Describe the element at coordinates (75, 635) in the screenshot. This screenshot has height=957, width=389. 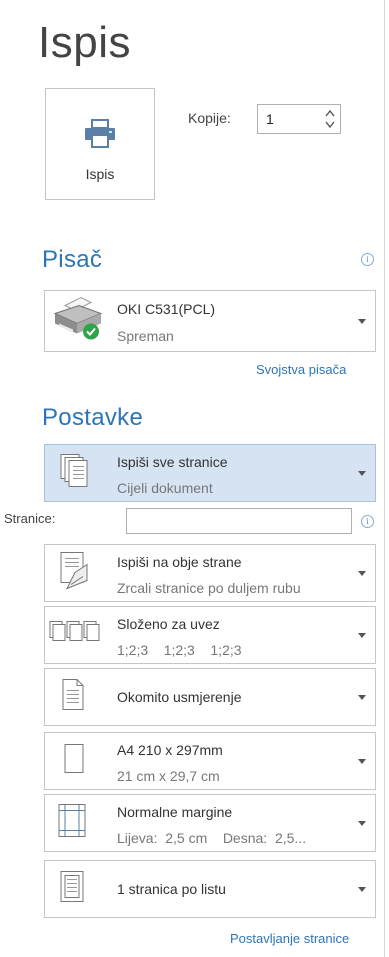
I see `collated-icon` at that location.